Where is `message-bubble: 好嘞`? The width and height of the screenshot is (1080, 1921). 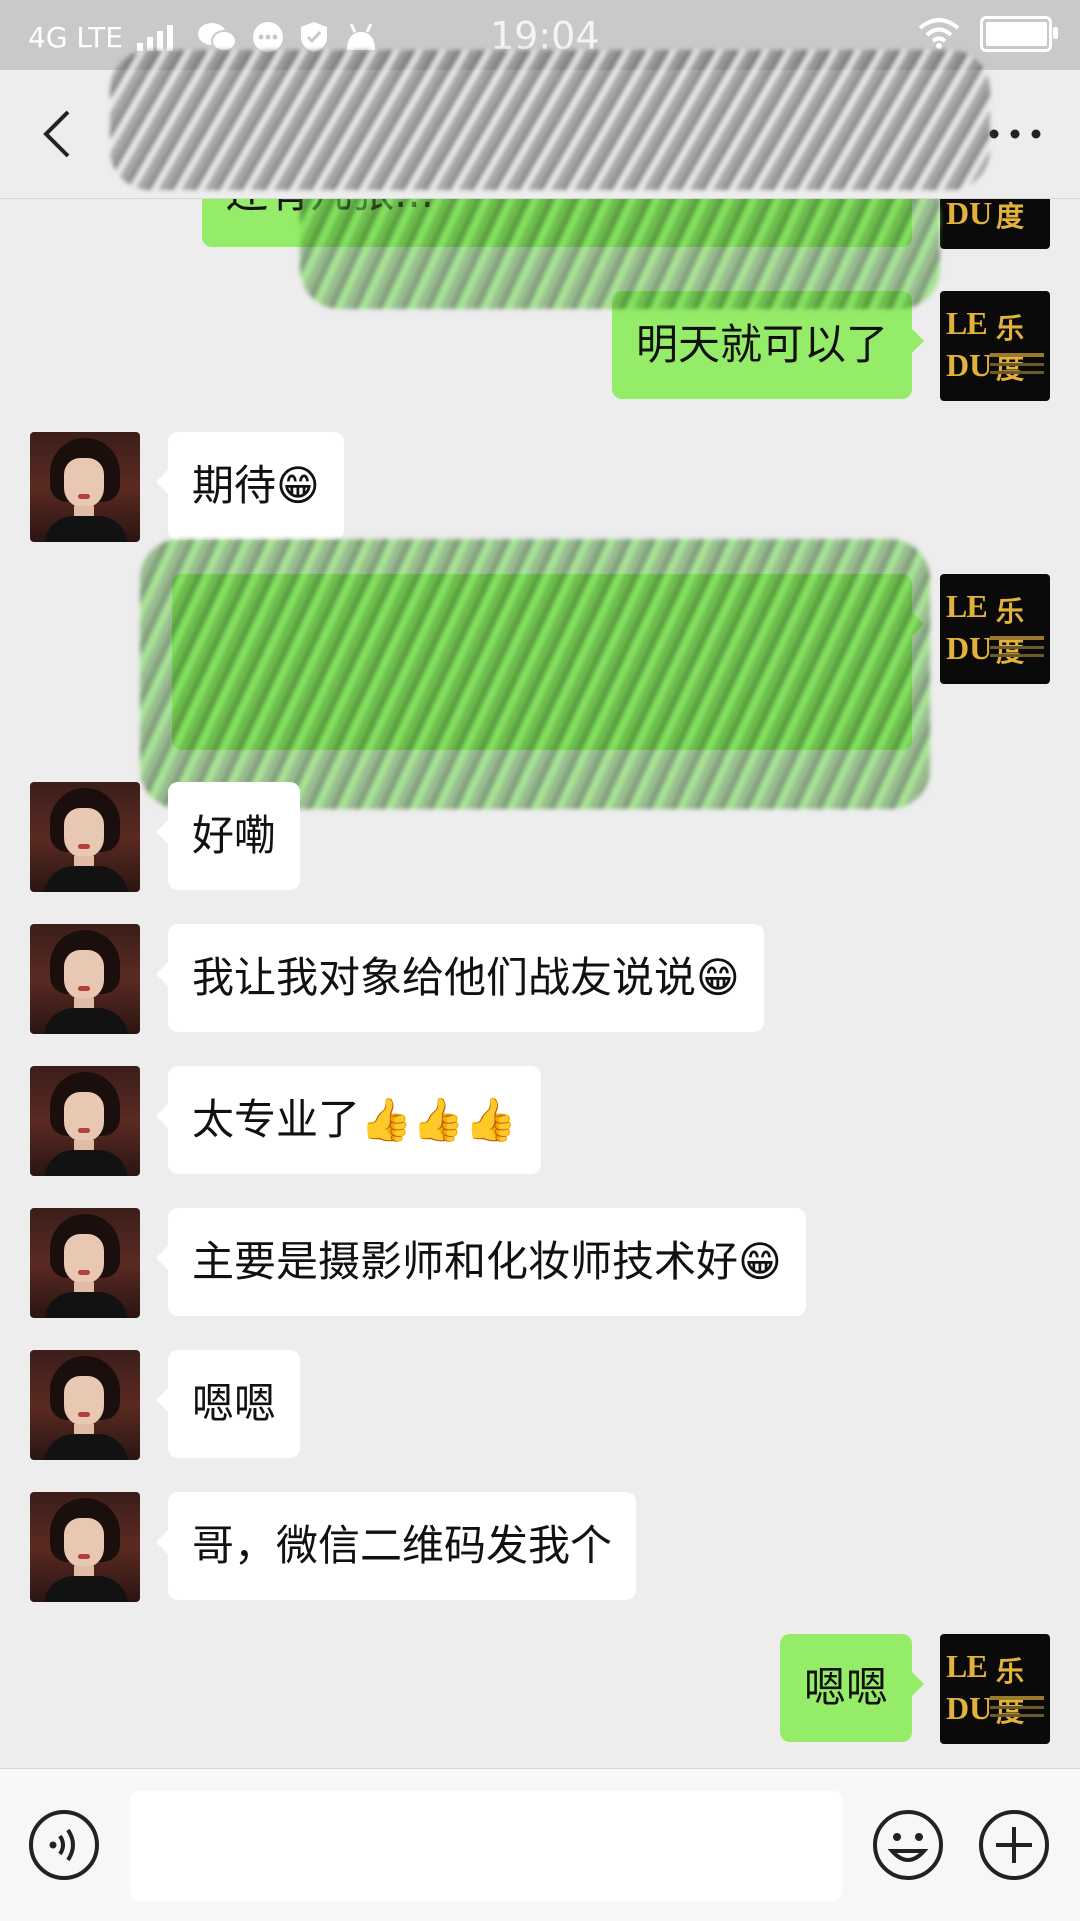 message-bubble: 好嘞 is located at coordinates (228, 836).